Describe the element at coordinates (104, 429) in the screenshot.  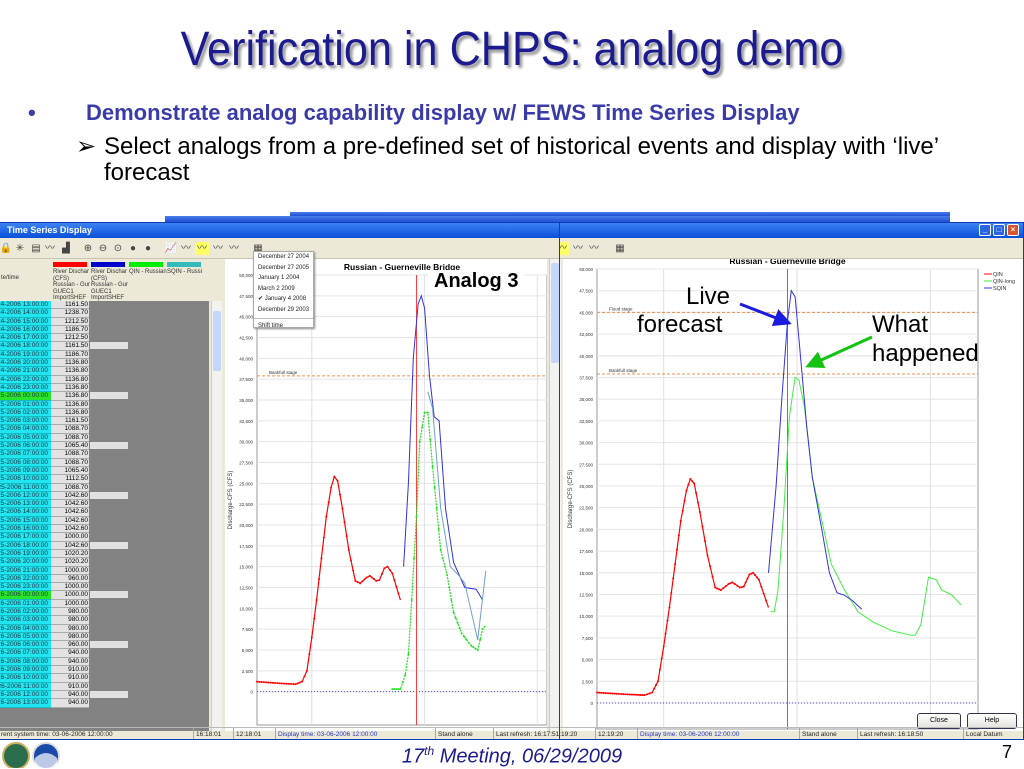
I see `table-row: 02-25-2006 04:00:001088.70` at that location.